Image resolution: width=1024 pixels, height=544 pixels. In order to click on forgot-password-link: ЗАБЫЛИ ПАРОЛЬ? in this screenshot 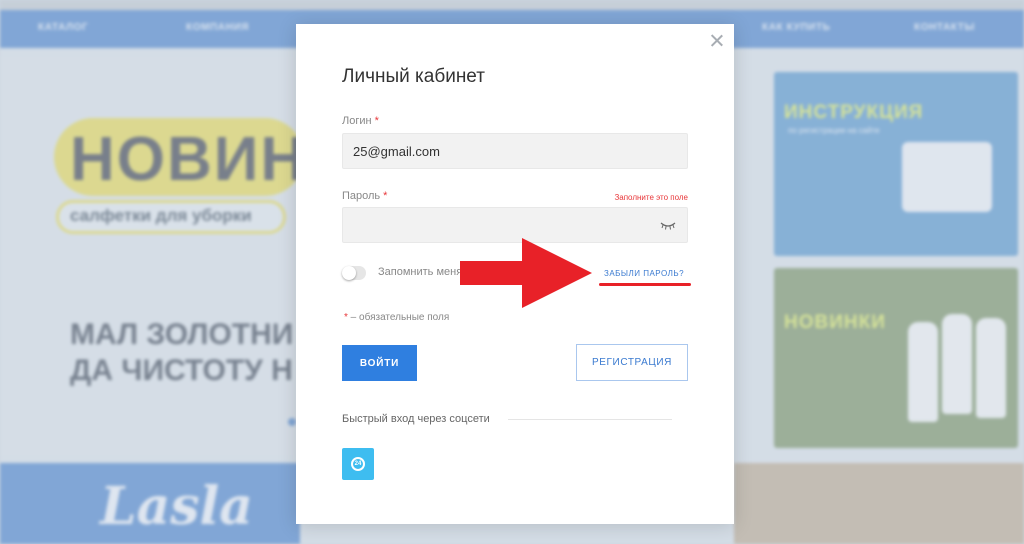, I will do `click(644, 273)`.